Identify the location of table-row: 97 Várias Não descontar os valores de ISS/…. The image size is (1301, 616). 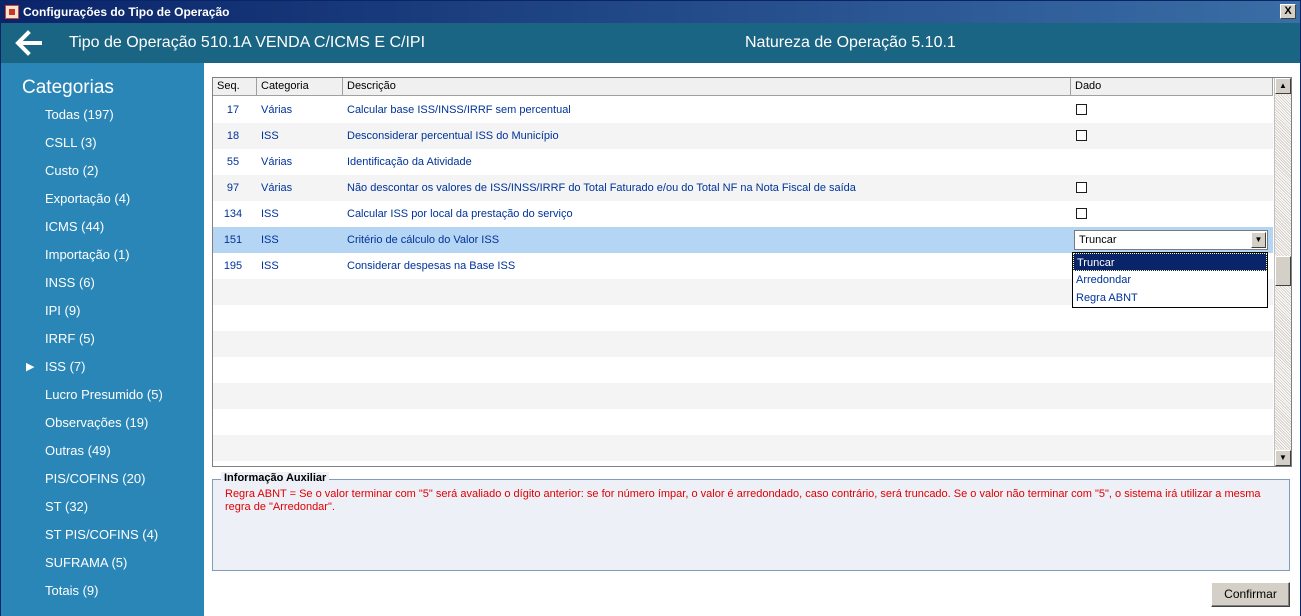
(743, 188).